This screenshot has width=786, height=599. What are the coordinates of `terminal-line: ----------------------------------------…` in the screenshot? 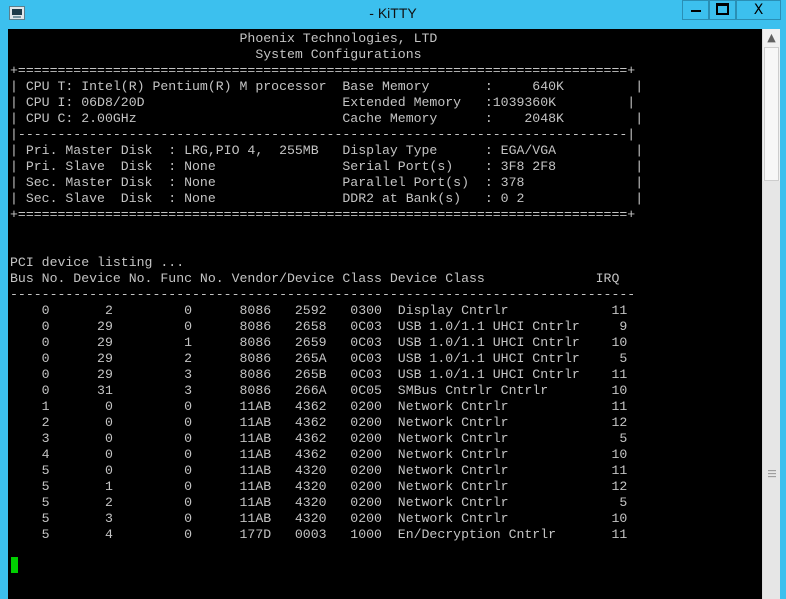 It's located at (323, 294).